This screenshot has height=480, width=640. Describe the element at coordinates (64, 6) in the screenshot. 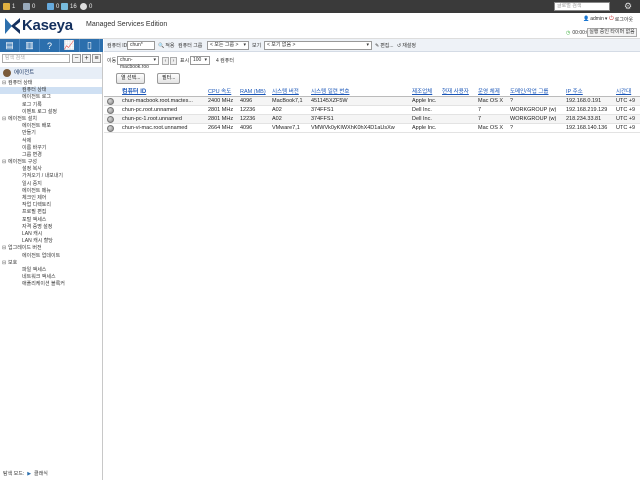

I see `server-icon` at that location.